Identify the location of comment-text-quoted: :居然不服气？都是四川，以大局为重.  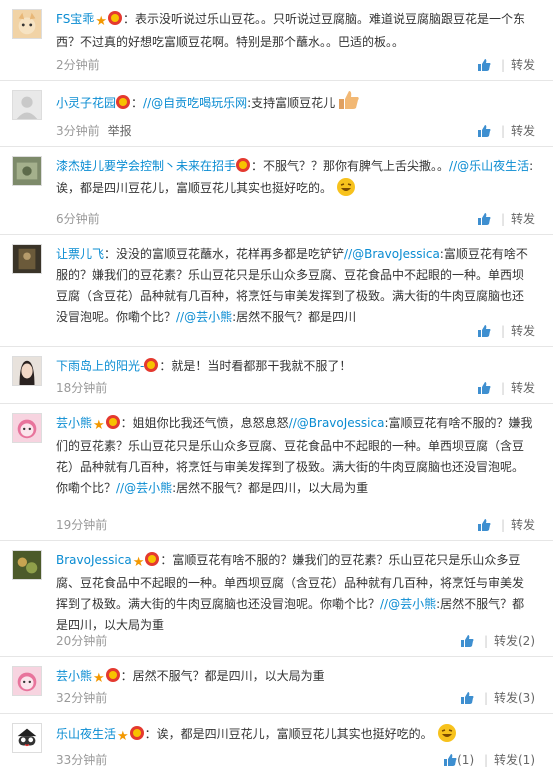
(270, 488).